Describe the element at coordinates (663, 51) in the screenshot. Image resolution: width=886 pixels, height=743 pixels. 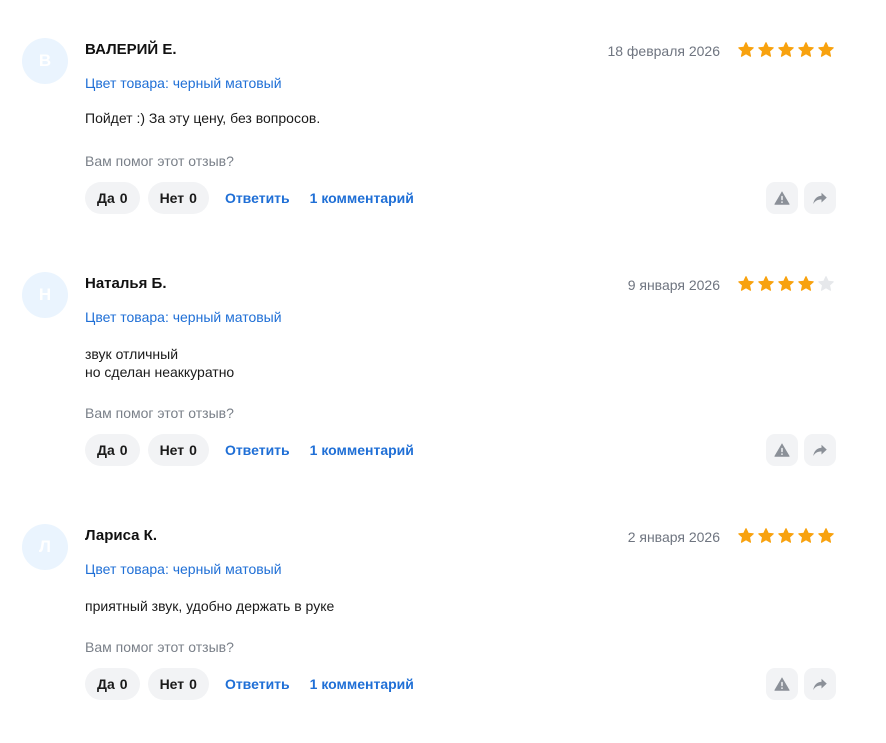
I see `review-date: 18 февраля 2026` at that location.